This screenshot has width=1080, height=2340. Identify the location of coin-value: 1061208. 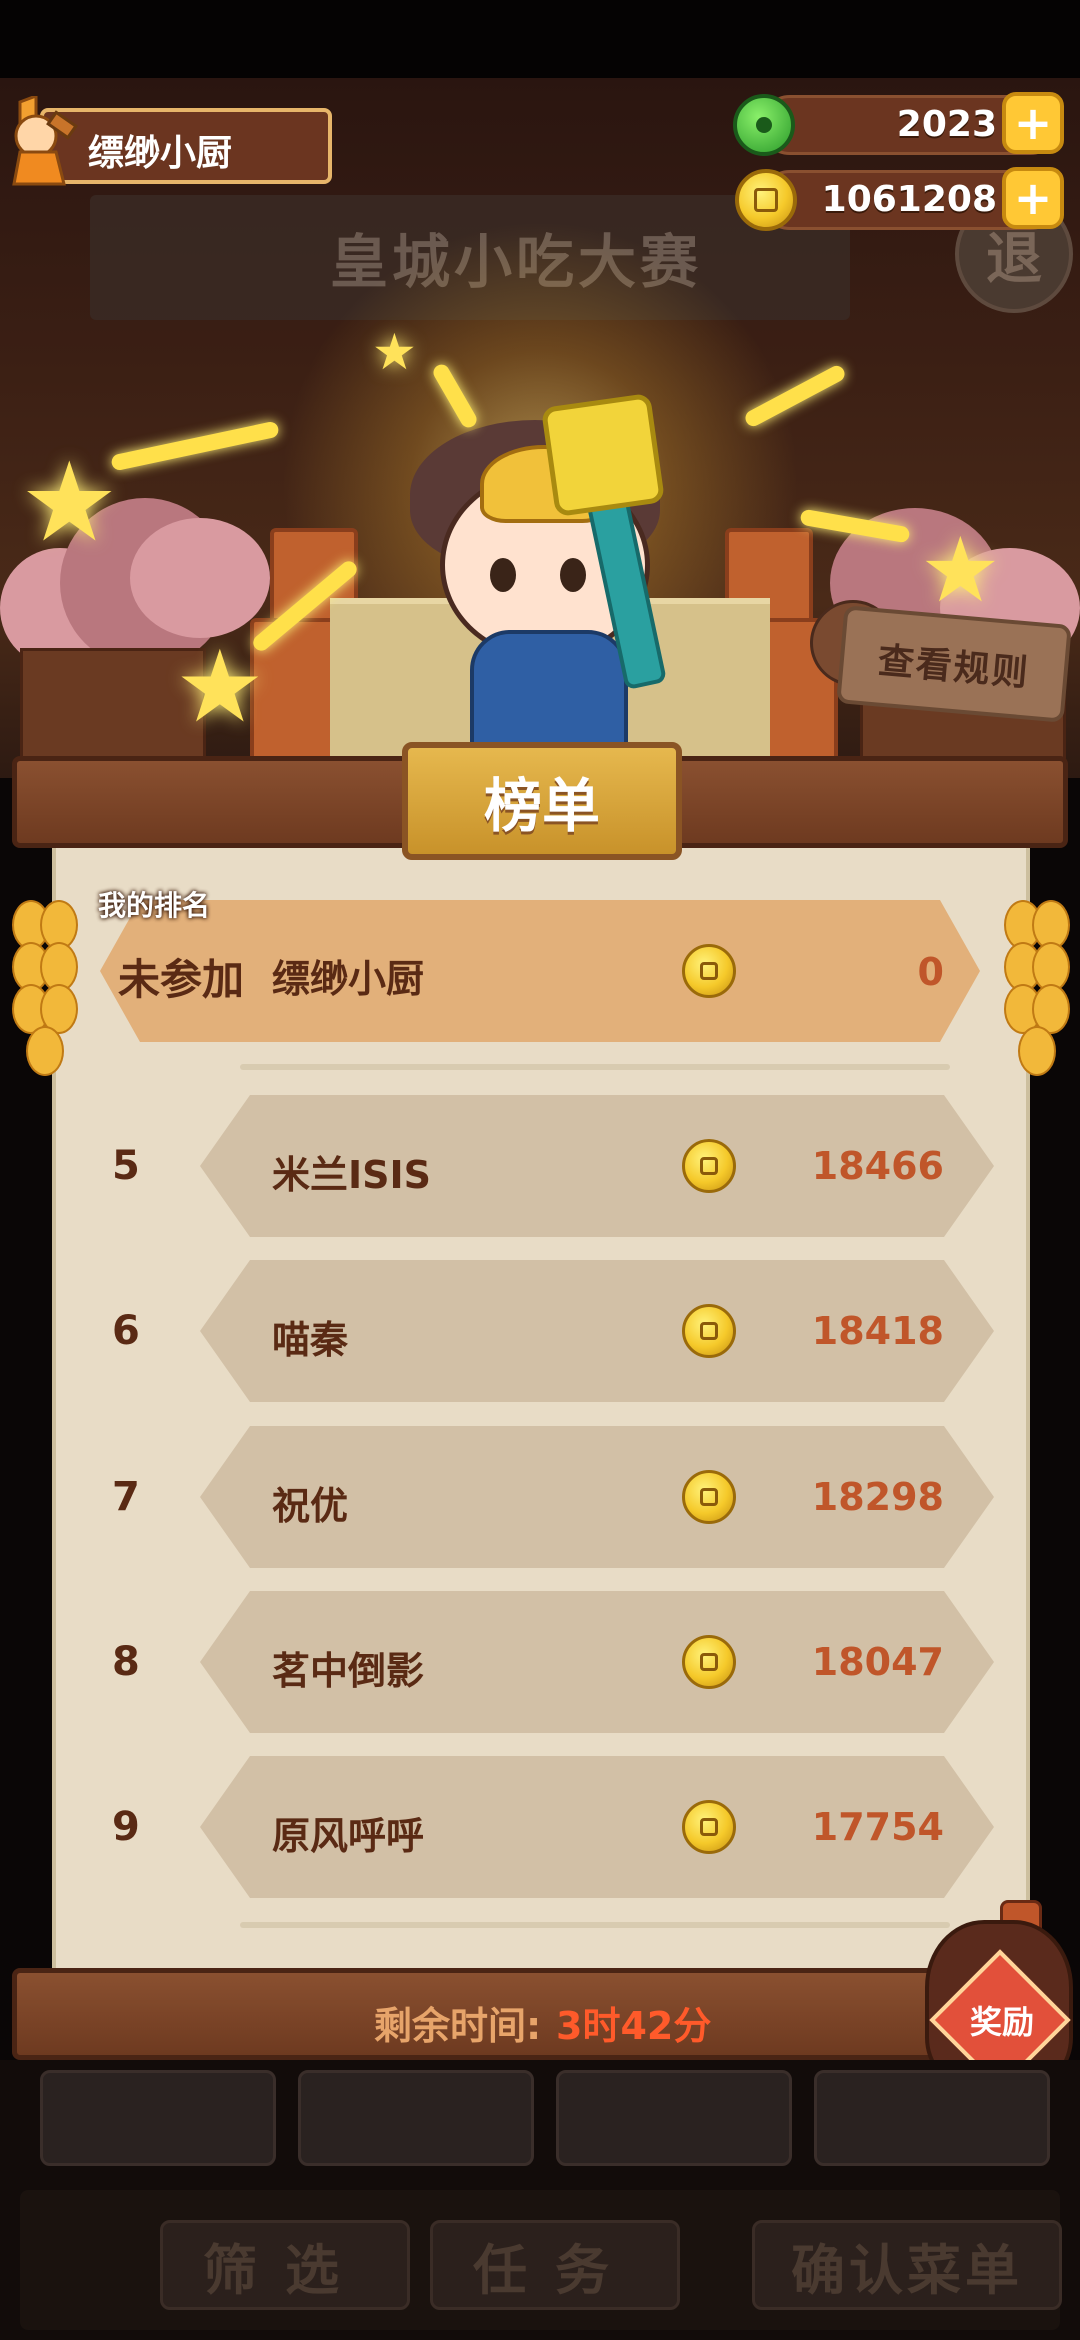
(909, 199).